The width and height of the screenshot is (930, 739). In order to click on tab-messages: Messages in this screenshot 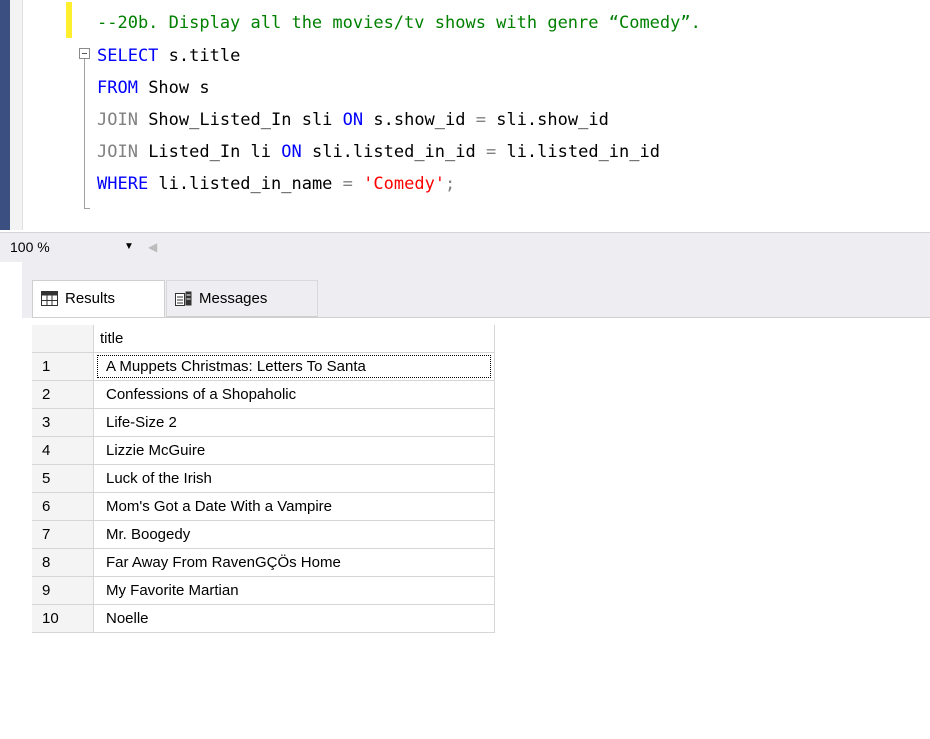, I will do `click(242, 298)`.